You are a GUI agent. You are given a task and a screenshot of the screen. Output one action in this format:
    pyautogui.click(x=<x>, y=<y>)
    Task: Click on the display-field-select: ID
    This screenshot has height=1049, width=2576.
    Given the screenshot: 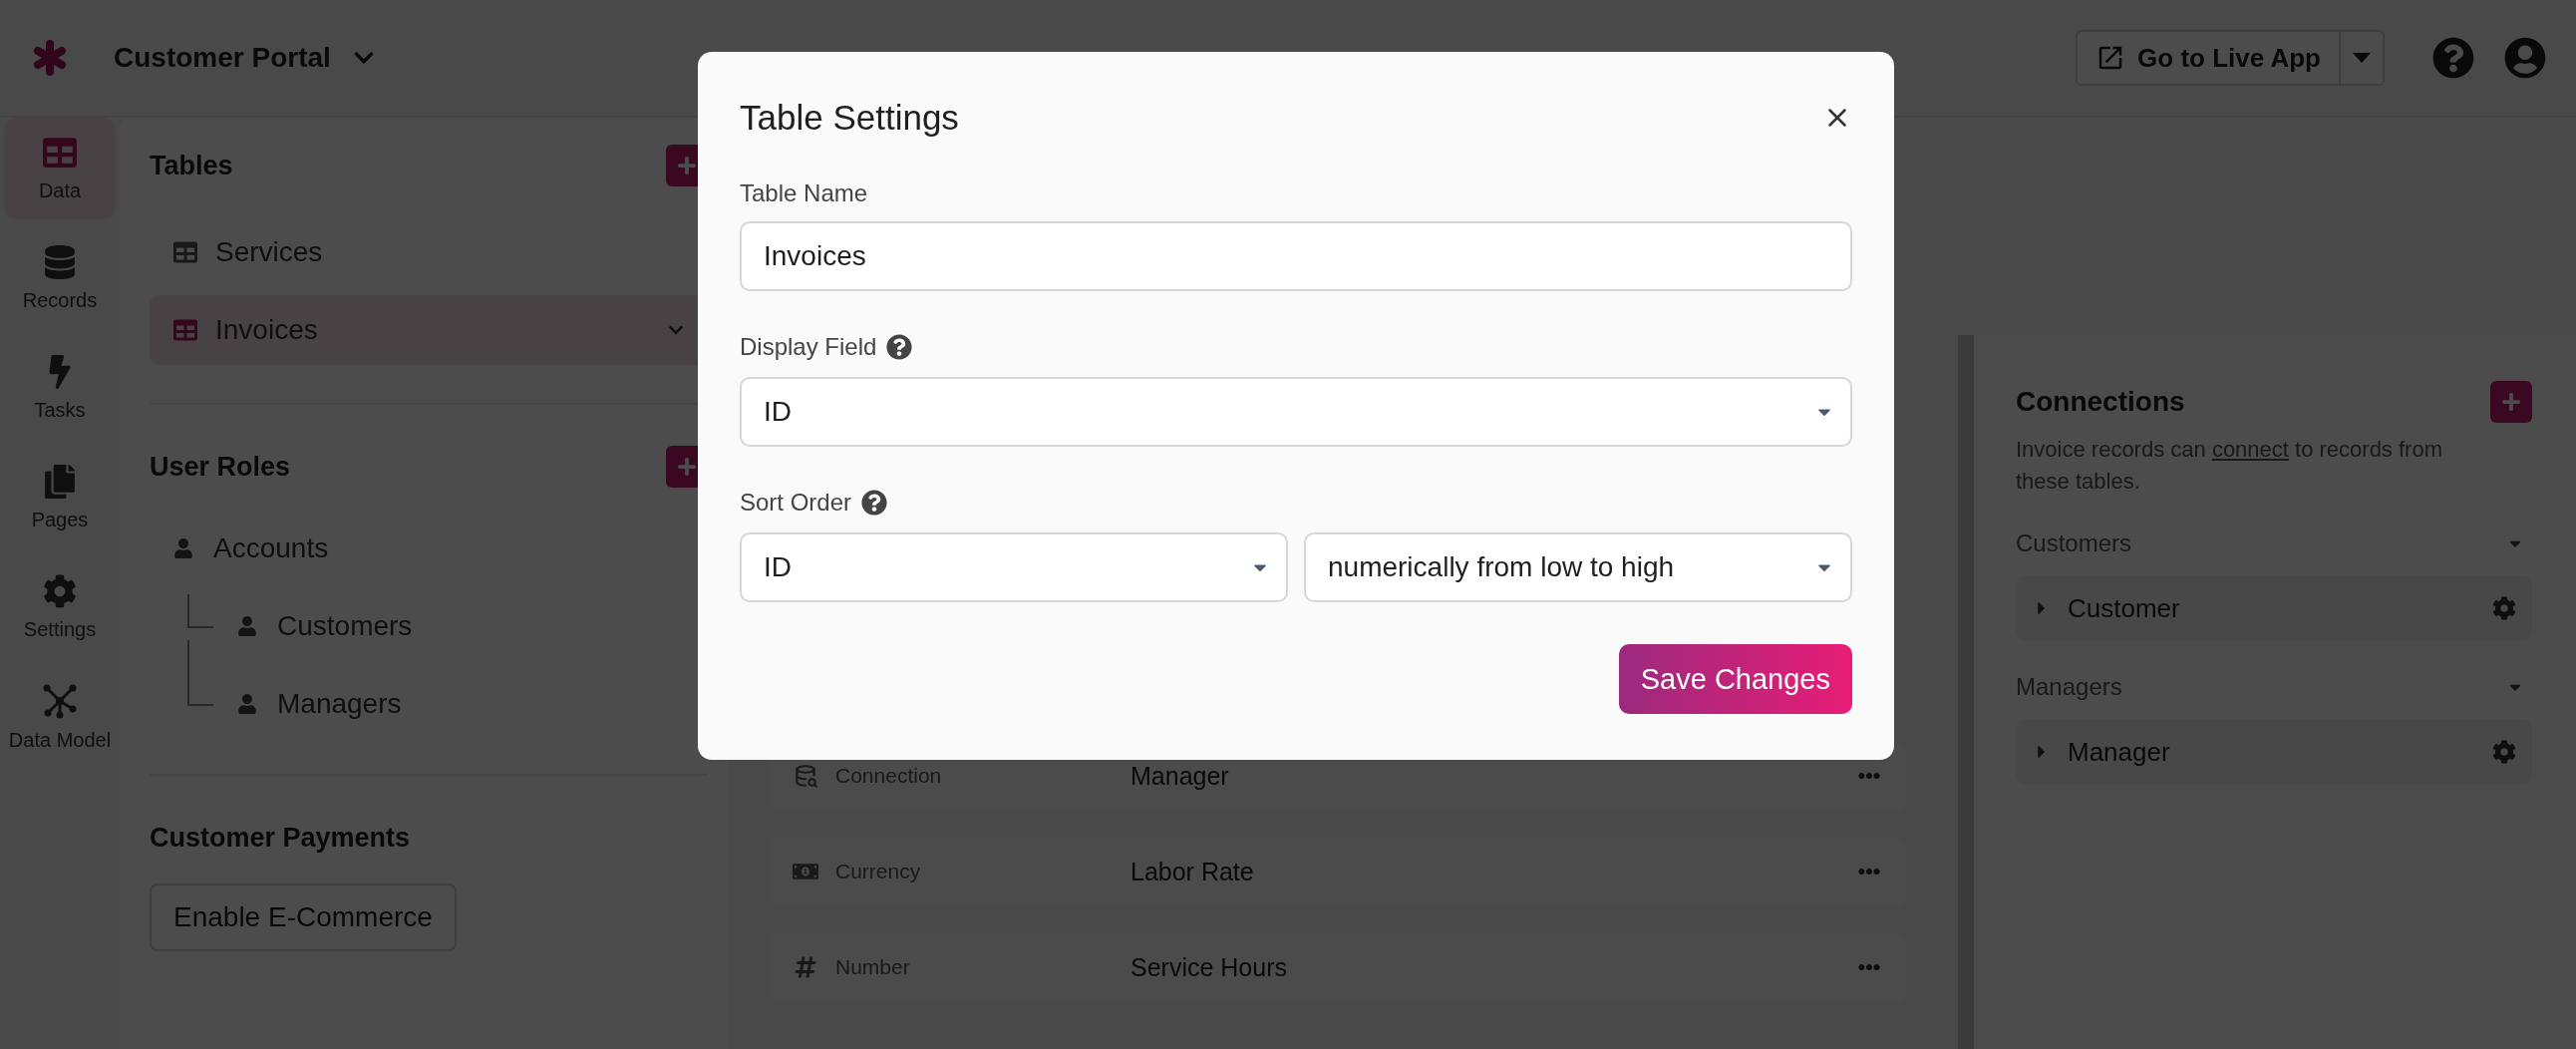 What is the action you would take?
    pyautogui.click(x=1296, y=412)
    